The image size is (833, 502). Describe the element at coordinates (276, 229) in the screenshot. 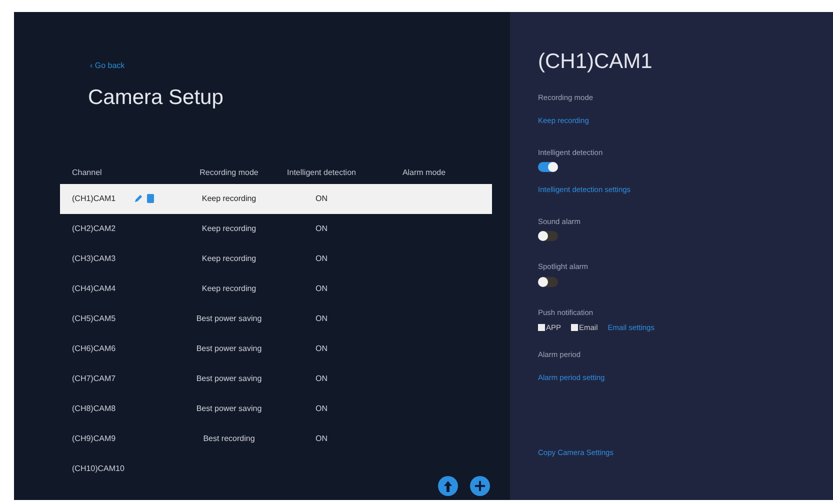

I see `table-row: (CH2)CAM2 Keep recording ON` at that location.